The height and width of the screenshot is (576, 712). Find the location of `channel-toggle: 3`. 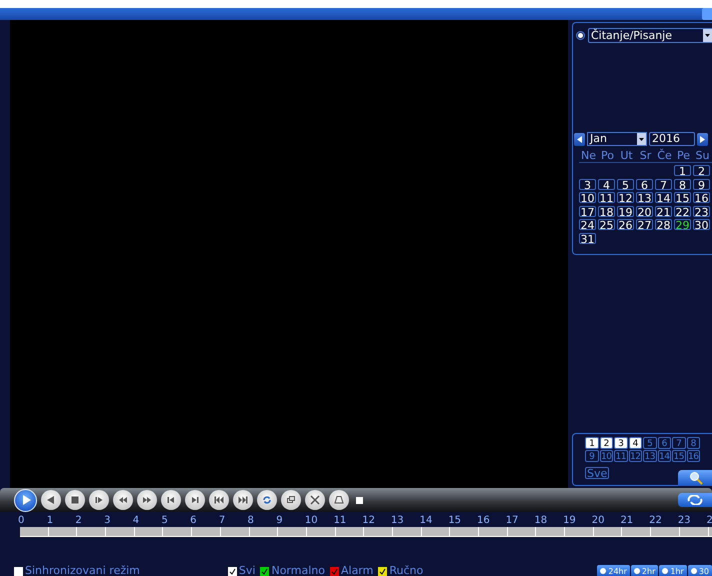

channel-toggle: 3 is located at coordinates (621, 443).